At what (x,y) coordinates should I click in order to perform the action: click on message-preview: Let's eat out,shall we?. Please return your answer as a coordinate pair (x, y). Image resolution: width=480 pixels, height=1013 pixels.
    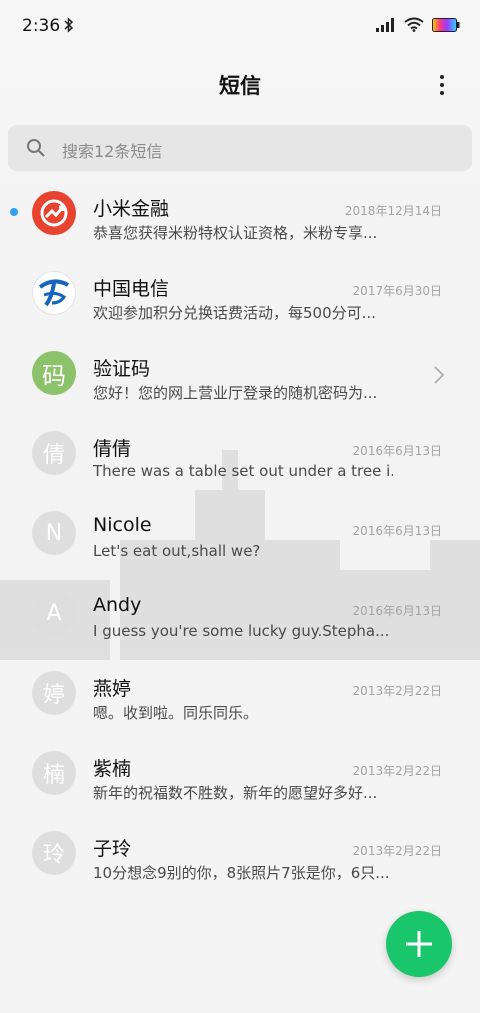
    Looking at the image, I should click on (177, 551).